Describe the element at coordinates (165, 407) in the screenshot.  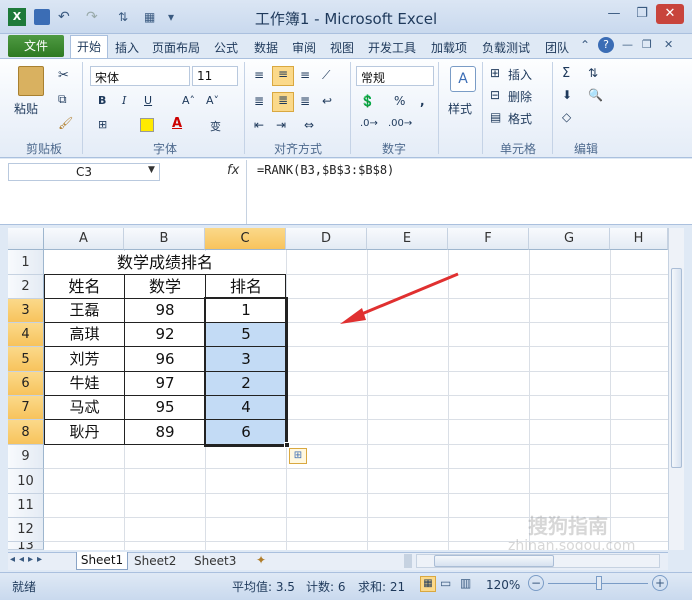
I see `table-cell: 95` at that location.